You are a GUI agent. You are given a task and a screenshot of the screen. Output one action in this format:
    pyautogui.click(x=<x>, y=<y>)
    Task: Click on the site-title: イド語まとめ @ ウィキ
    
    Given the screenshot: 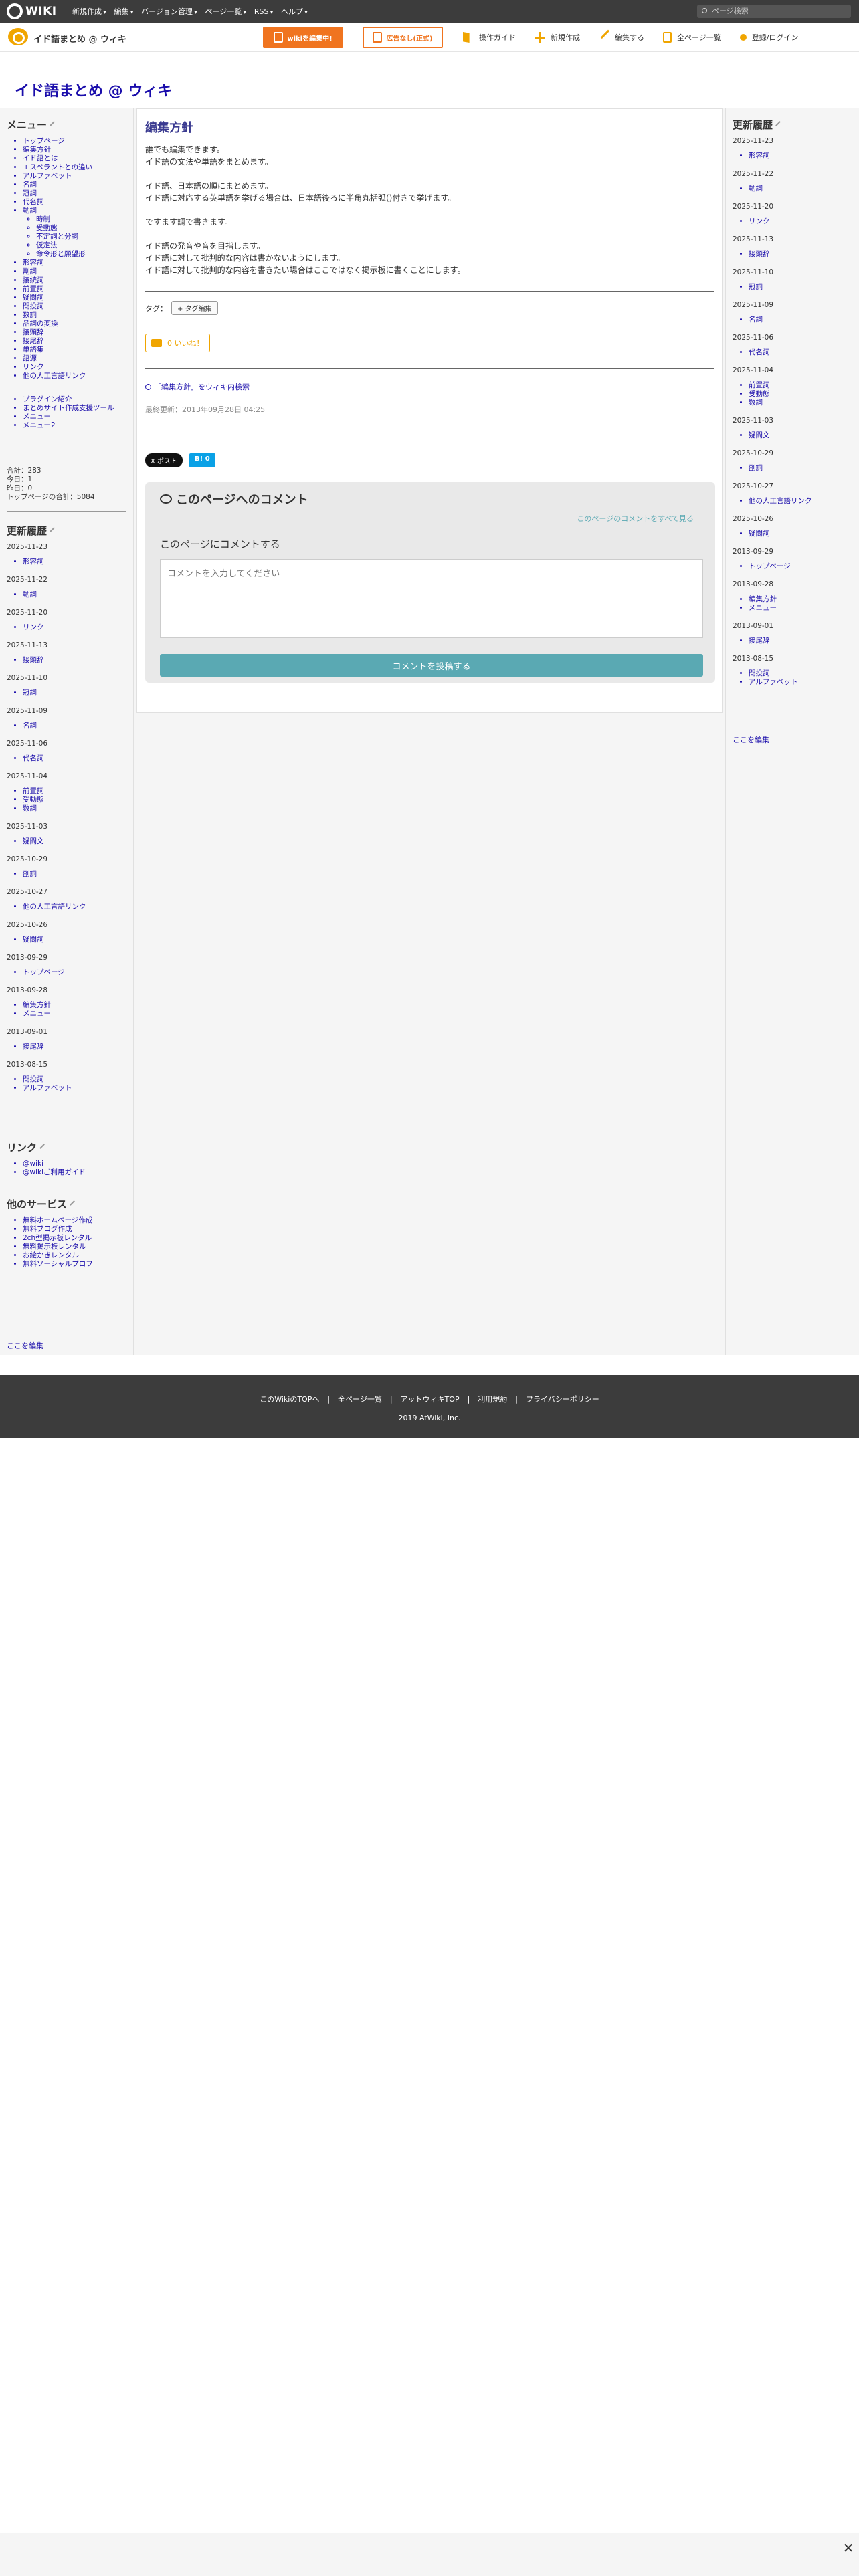 What is the action you would take?
    pyautogui.click(x=94, y=90)
    